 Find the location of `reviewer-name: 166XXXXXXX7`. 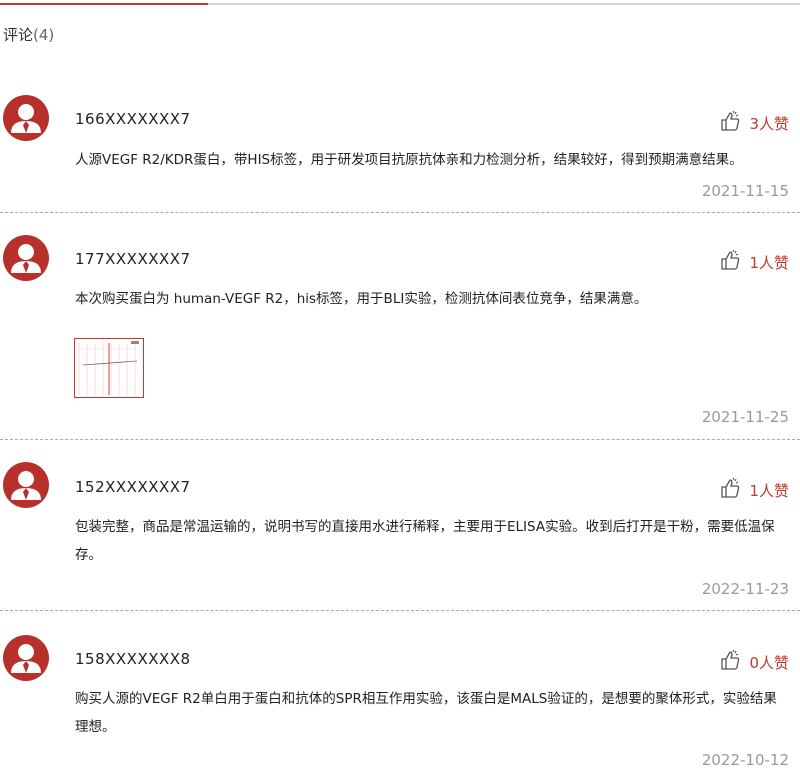

reviewer-name: 166XXXXXXX7 is located at coordinates (133, 119).